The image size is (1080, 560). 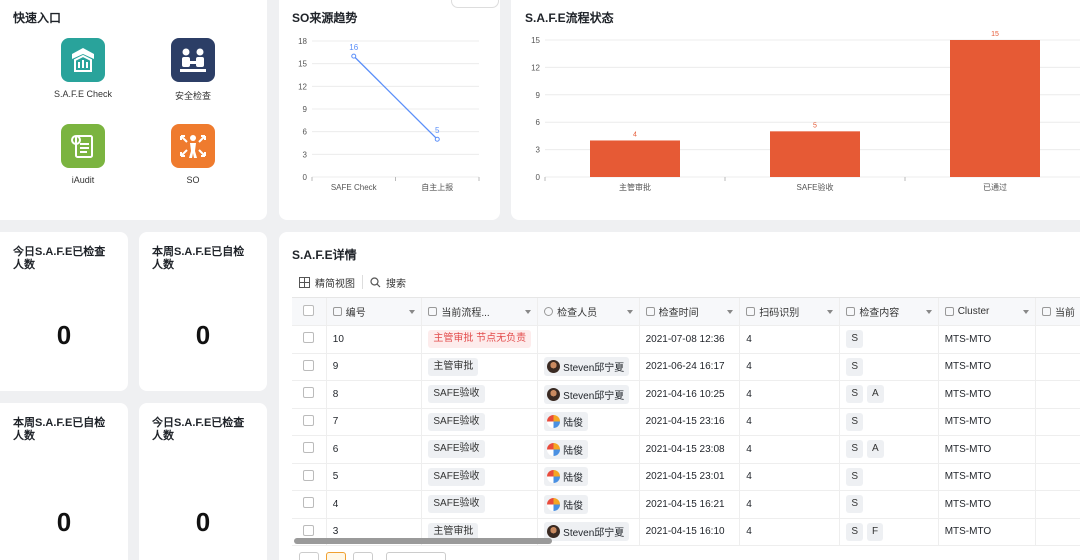 What do you see at coordinates (305, 109) in the screenshot?
I see `y-tick-label: 9` at bounding box center [305, 109].